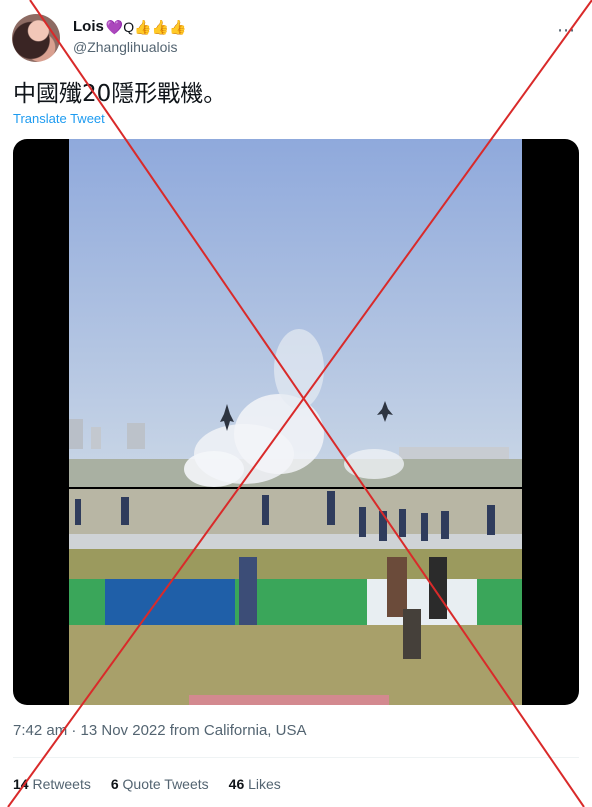 This screenshot has width=592, height=807. What do you see at coordinates (61, 784) in the screenshot?
I see `retweets-label: Retweets` at bounding box center [61, 784].